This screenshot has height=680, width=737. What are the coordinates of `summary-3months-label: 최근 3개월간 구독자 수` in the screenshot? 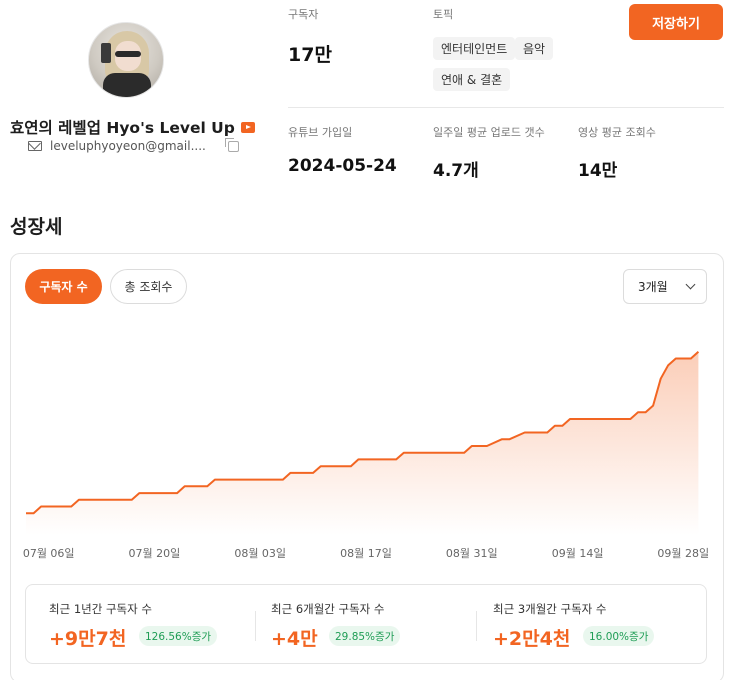 It's located at (550, 609).